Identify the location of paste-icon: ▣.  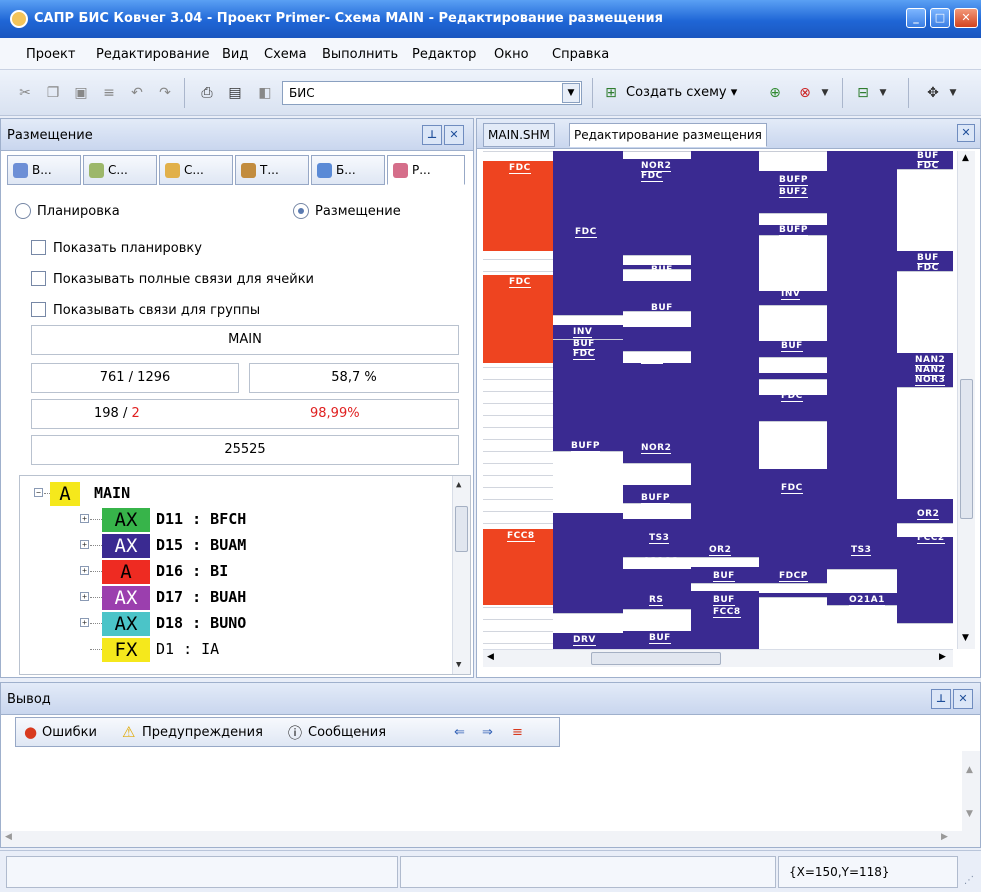
(81, 93).